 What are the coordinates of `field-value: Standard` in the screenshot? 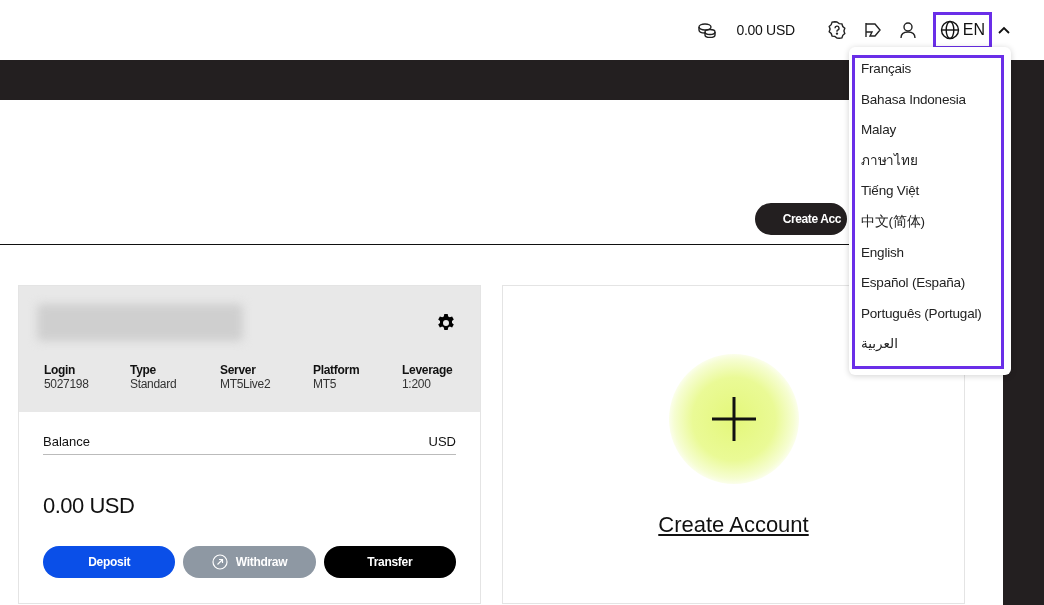 It's located at (154, 384).